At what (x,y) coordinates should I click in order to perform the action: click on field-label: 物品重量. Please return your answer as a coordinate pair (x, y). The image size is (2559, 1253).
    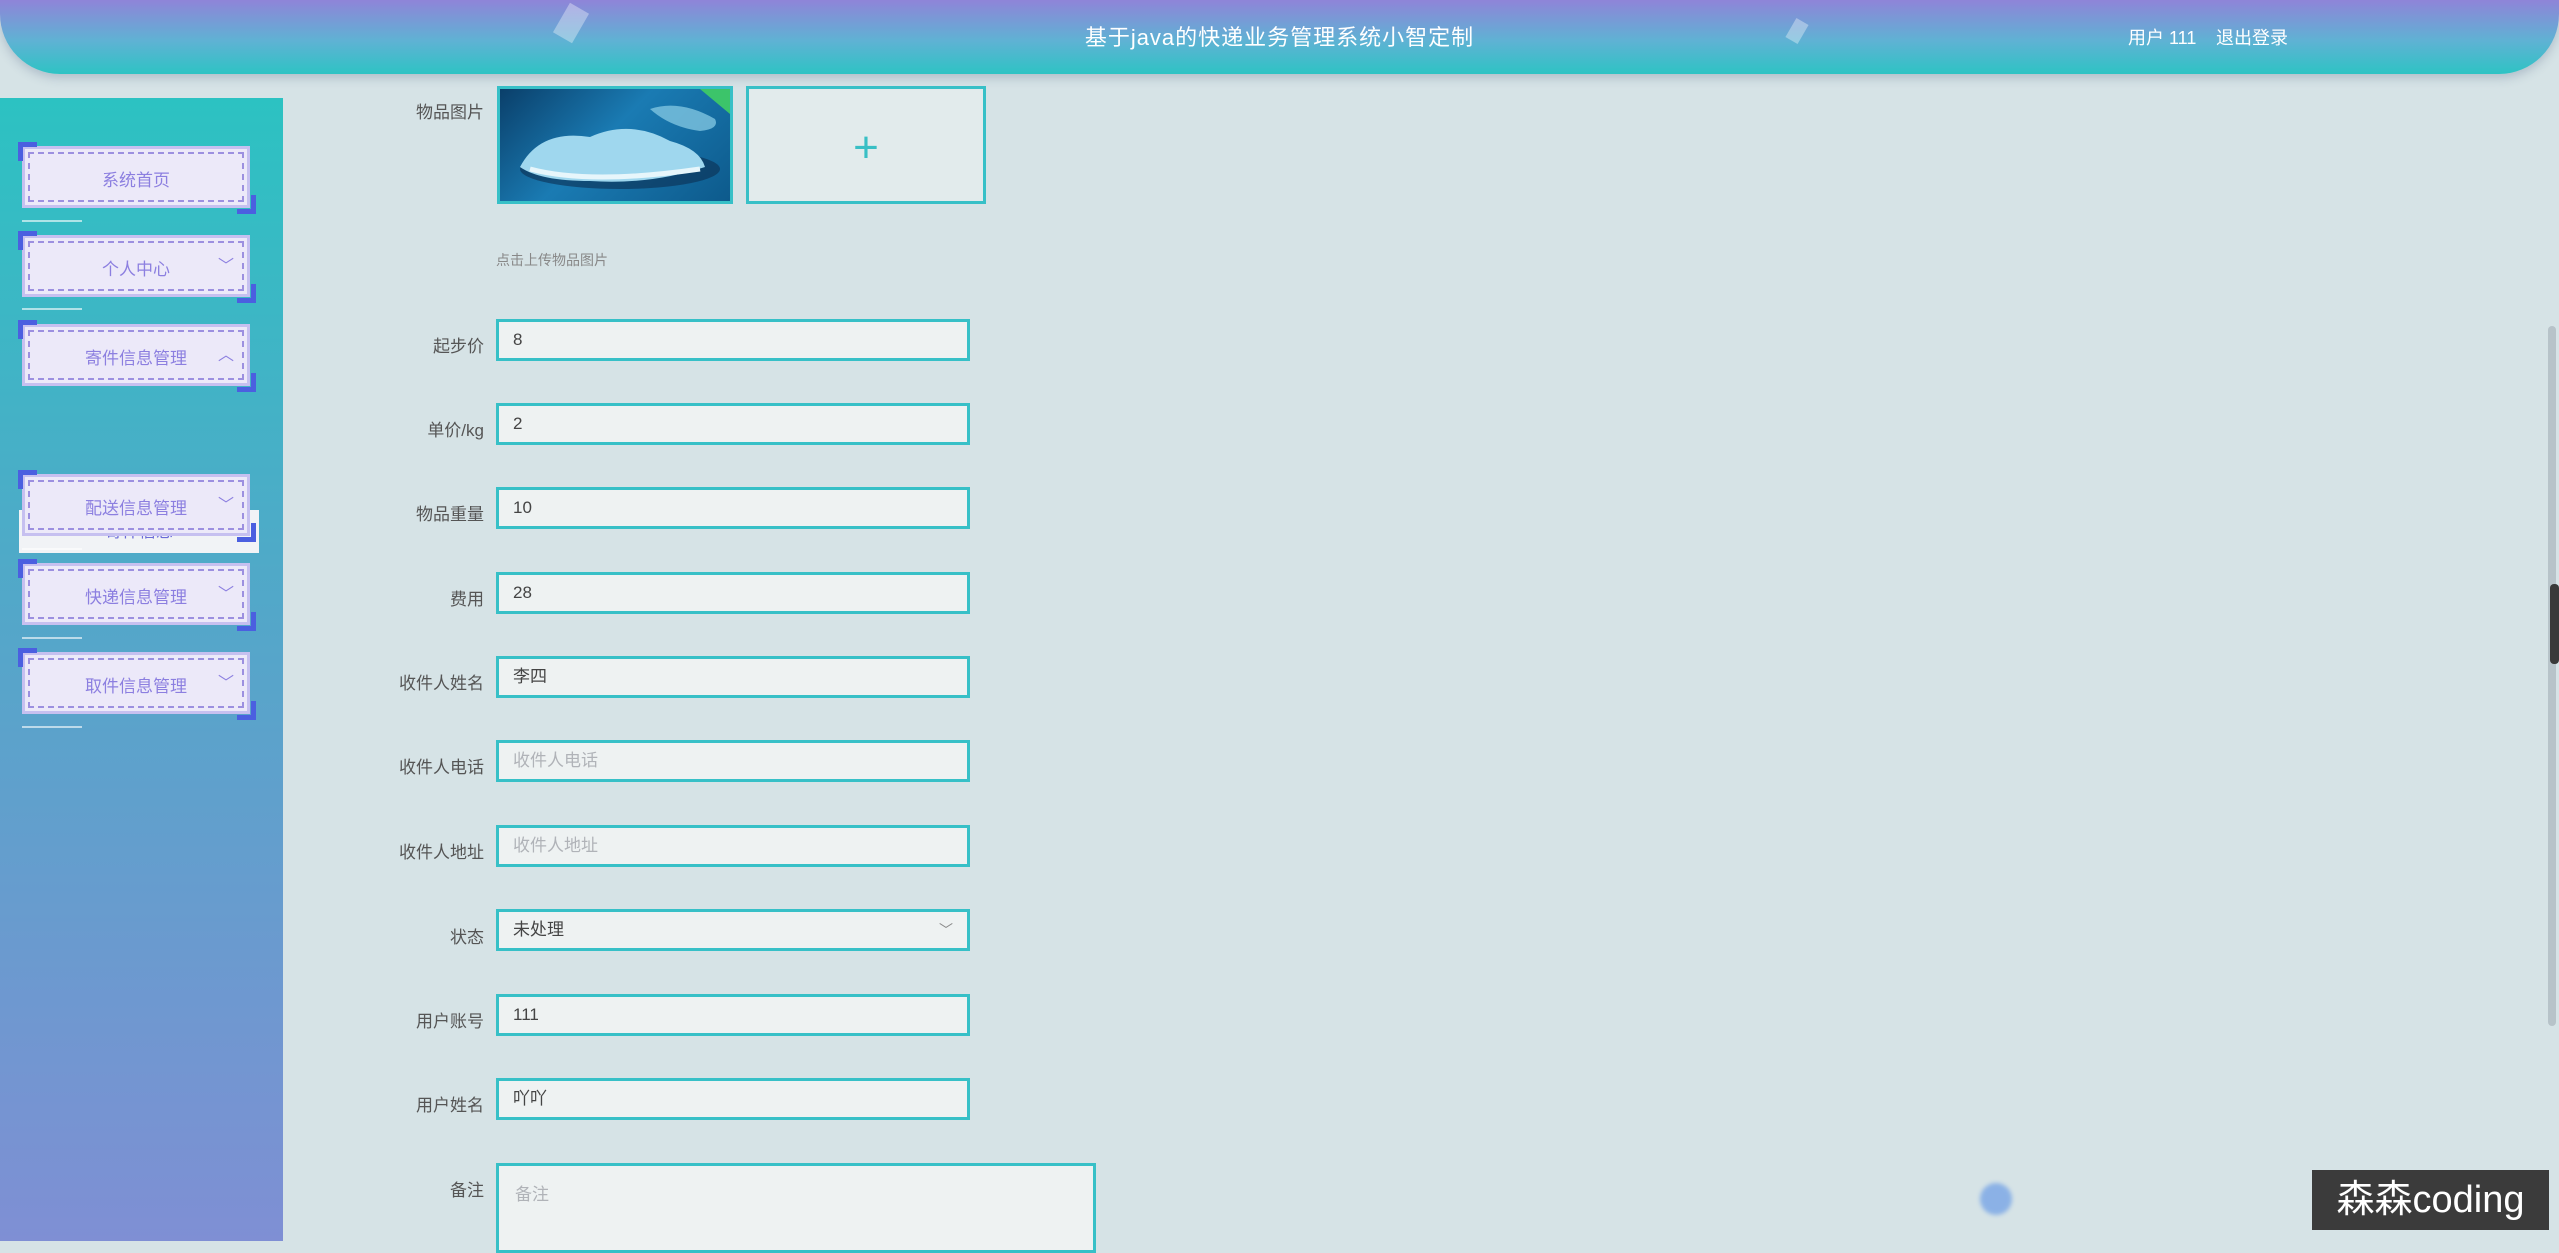
    Looking at the image, I should click on (450, 514).